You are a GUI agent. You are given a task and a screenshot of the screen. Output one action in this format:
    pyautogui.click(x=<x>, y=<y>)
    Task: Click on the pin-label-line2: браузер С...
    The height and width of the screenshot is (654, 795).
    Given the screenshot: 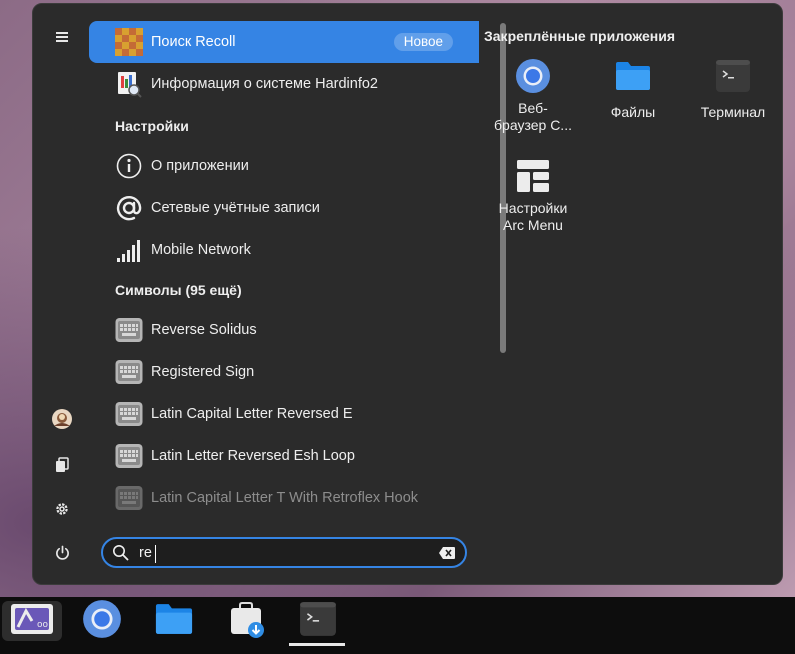 What is the action you would take?
    pyautogui.click(x=533, y=125)
    